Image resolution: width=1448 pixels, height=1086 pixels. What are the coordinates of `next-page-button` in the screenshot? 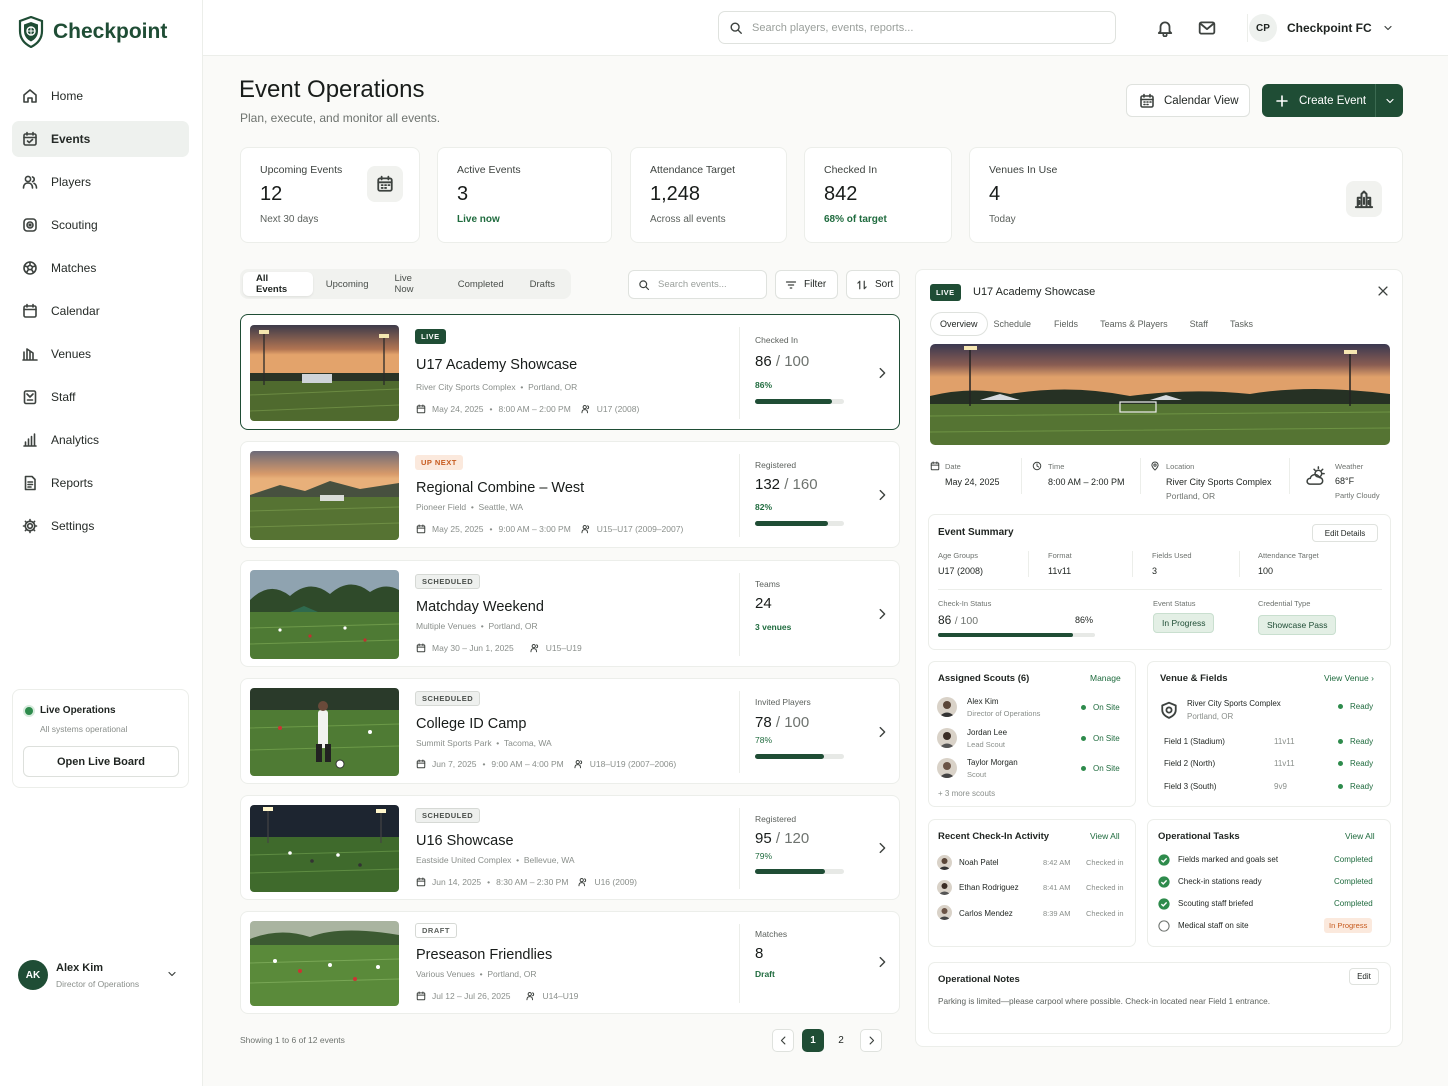 It's located at (871, 1040).